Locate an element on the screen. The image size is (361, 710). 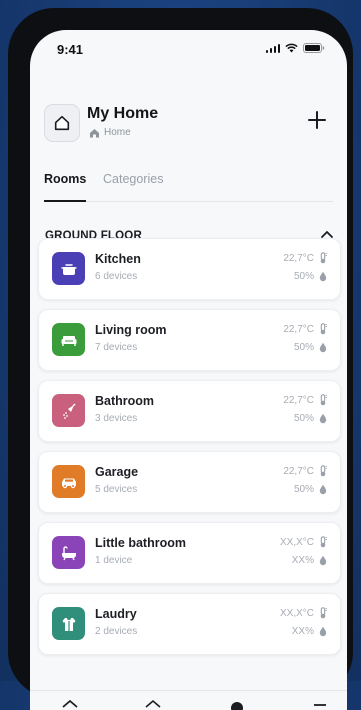
room-card: Living room 7 devices 22,7°C 50% is located at coordinates (189, 340).